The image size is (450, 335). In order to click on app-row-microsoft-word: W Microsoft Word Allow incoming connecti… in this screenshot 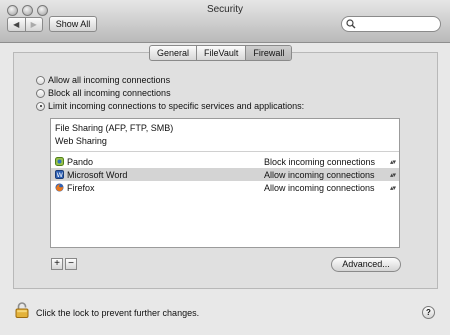, I will do `click(225, 174)`.